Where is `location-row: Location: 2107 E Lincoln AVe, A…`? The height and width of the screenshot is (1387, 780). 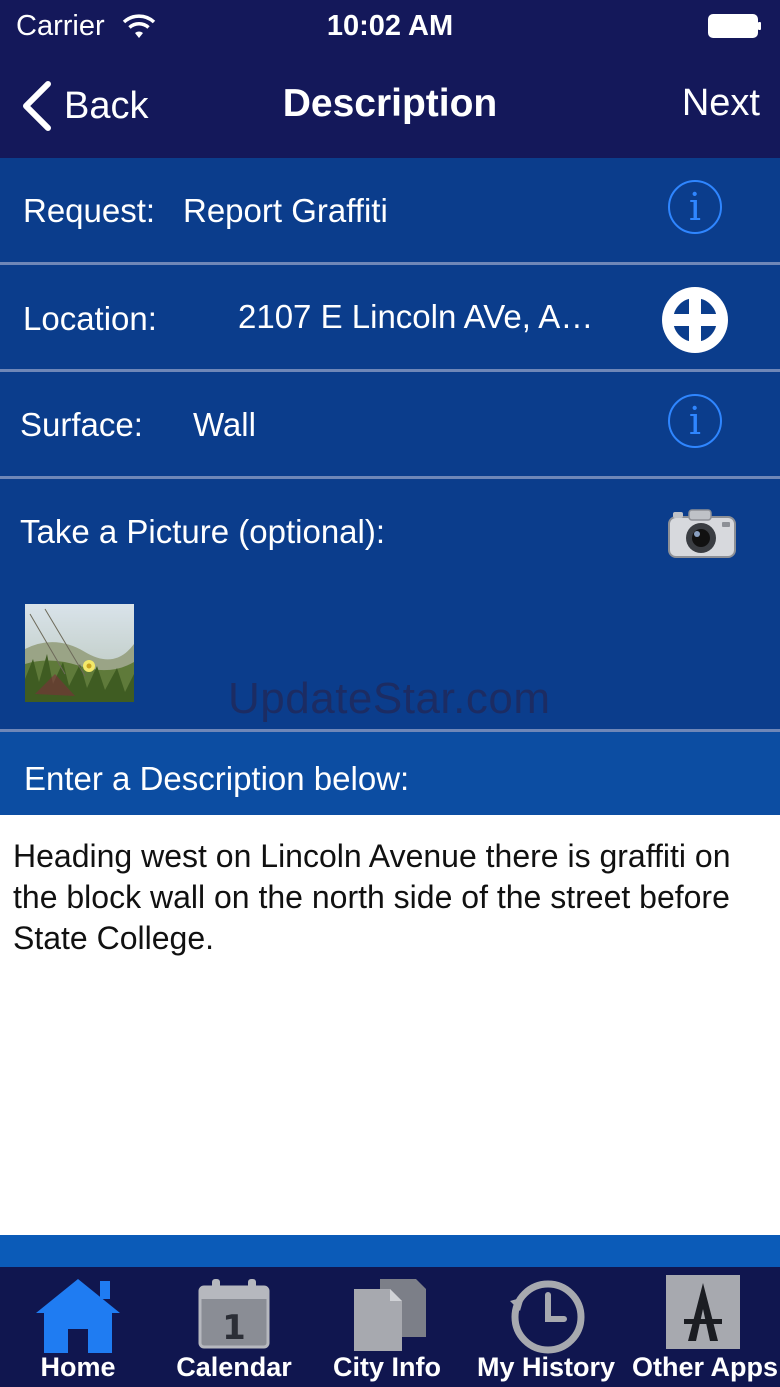
location-row: Location: 2107 E Lincoln AVe, A… is located at coordinates (390, 318).